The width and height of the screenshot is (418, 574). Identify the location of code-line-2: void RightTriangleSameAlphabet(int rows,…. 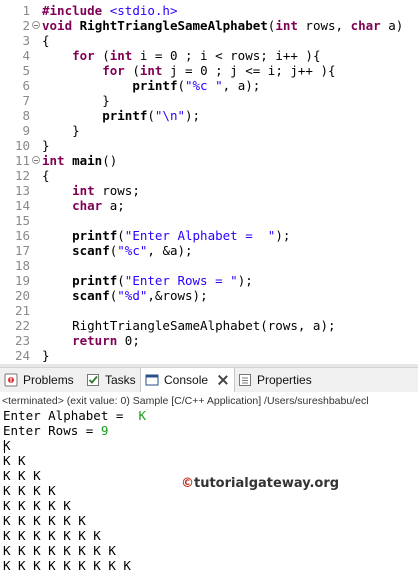
(223, 25).